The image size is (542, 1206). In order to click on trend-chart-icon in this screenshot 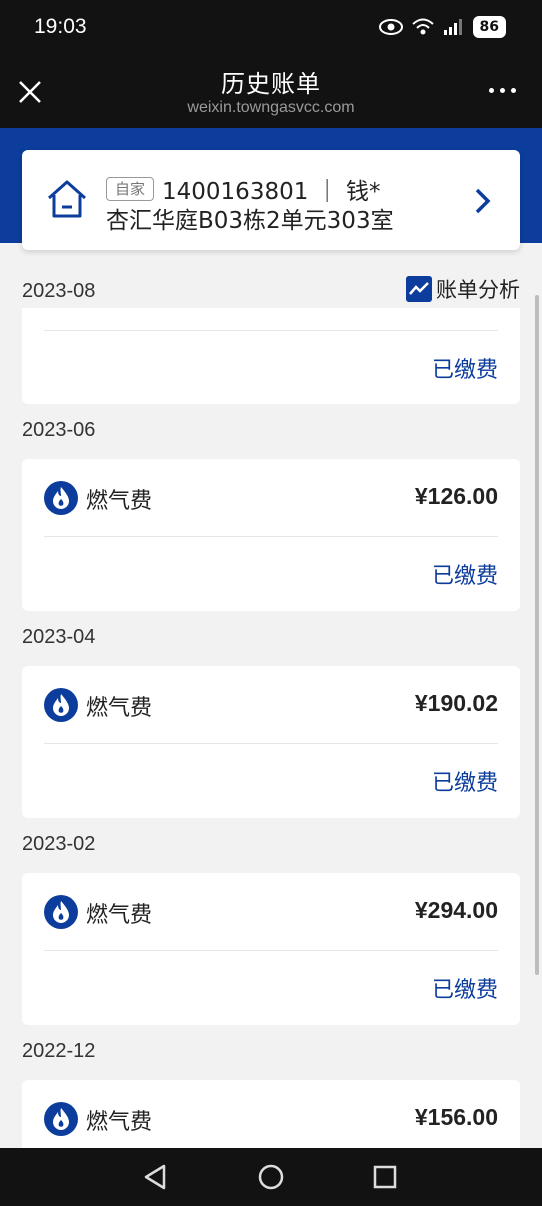, I will do `click(419, 289)`.